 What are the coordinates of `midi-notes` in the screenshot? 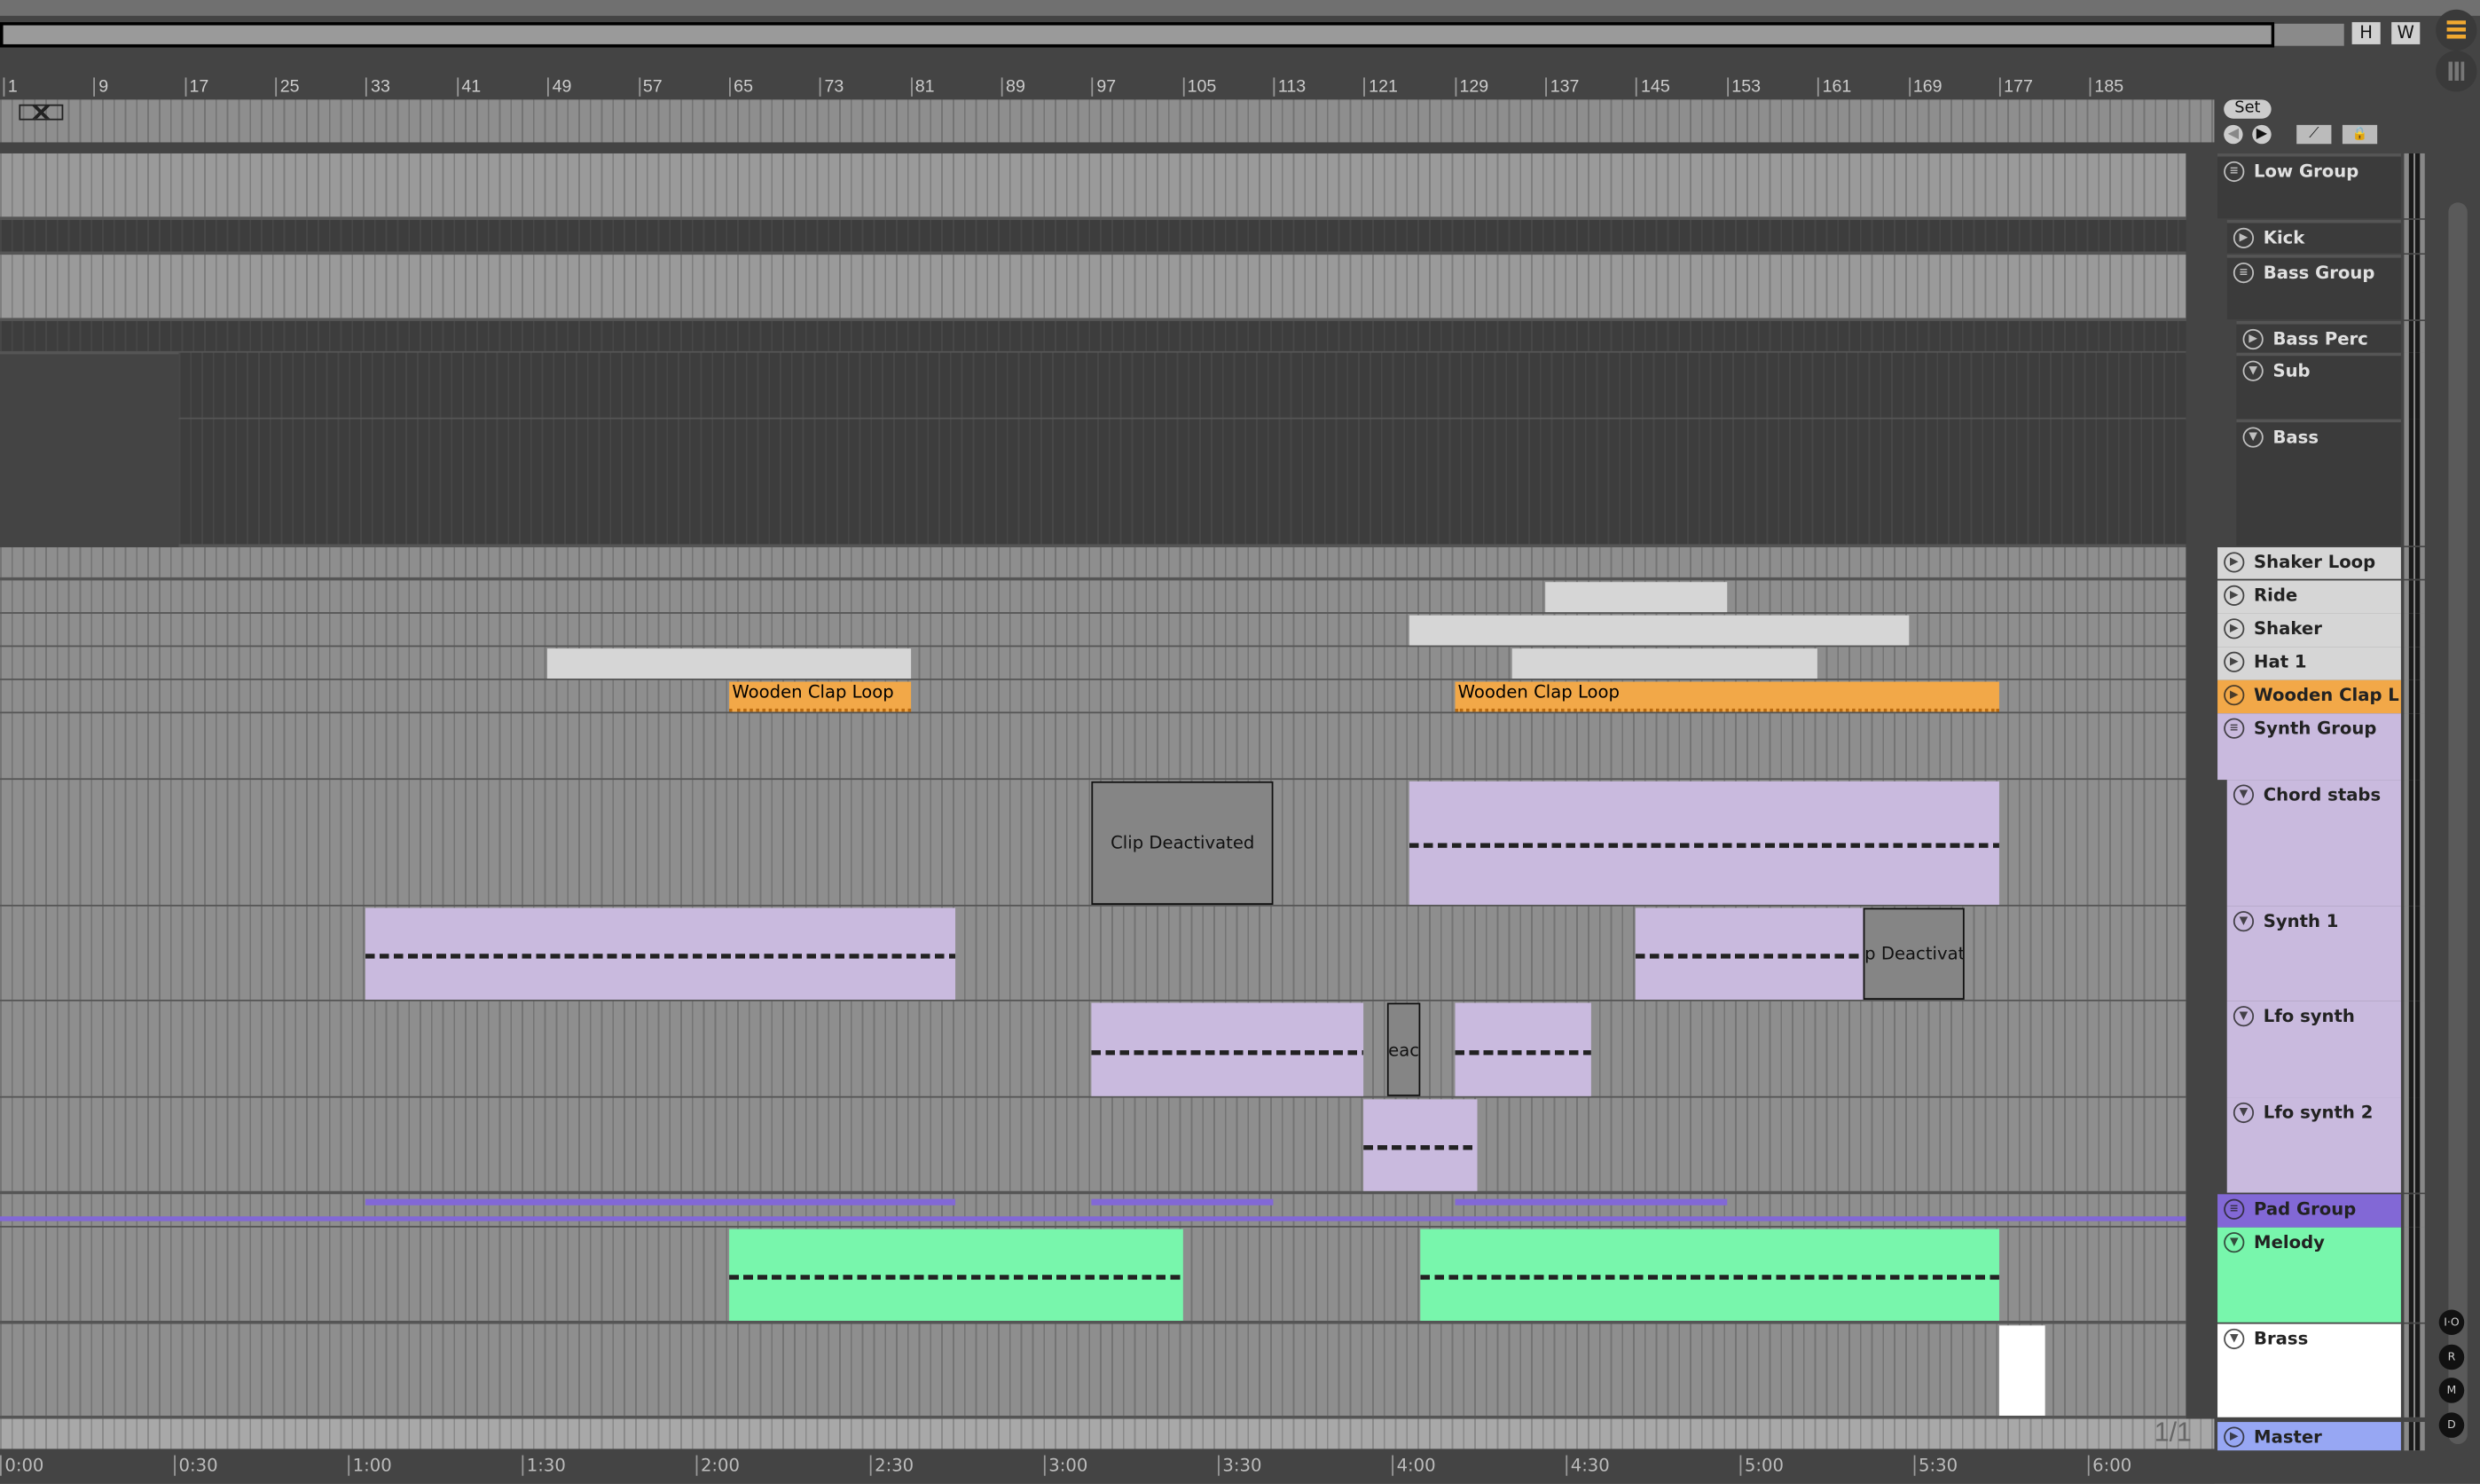 It's located at (660, 956).